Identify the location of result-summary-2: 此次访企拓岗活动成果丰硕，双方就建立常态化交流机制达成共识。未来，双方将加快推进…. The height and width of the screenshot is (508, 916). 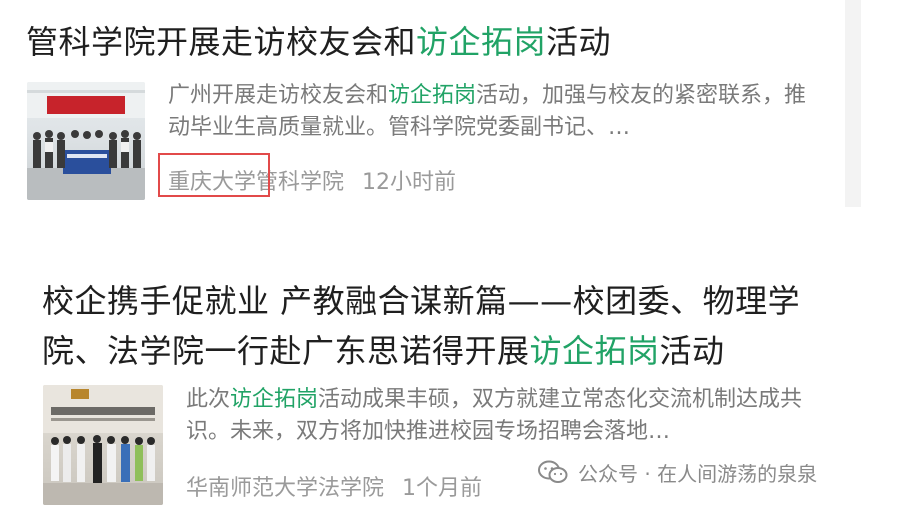
(494, 415).